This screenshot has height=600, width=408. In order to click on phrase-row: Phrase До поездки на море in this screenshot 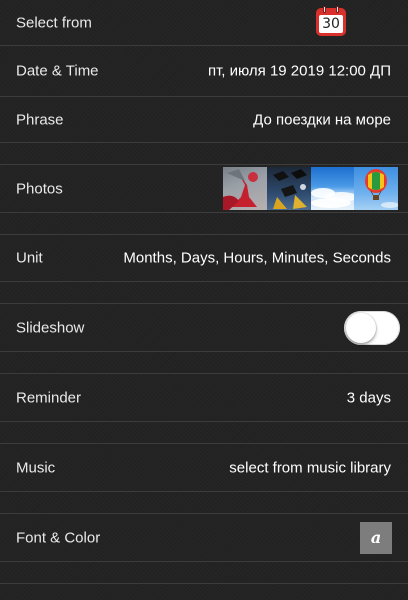, I will do `click(204, 120)`.